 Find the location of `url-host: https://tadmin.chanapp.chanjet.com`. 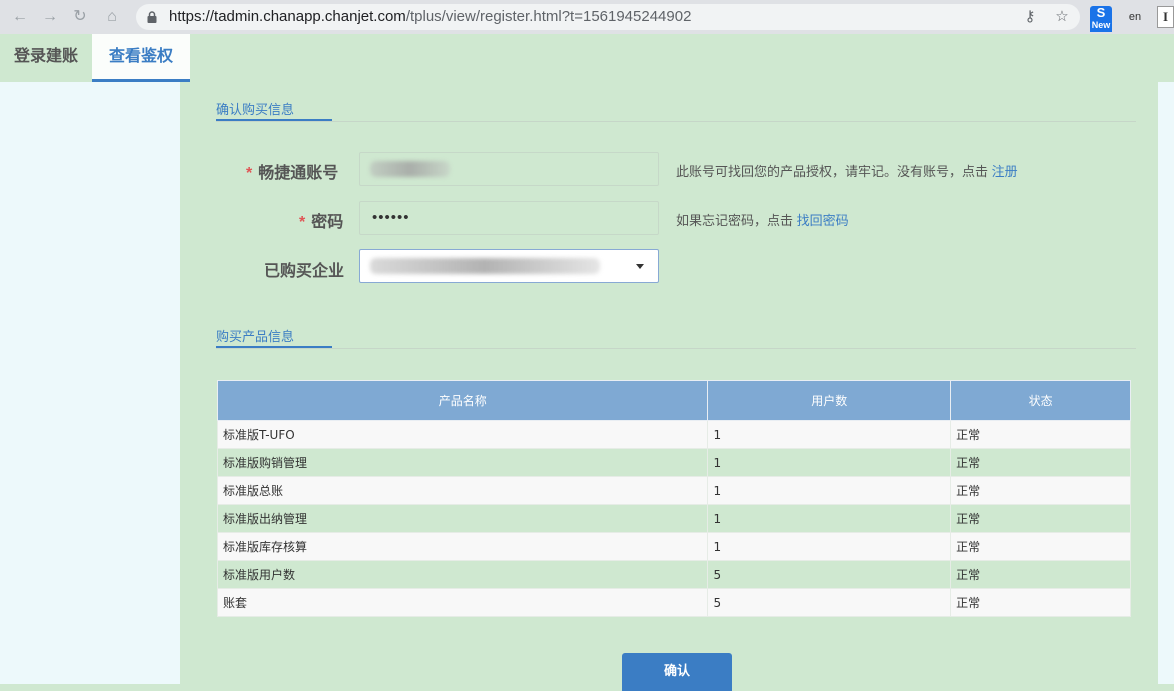

url-host: https://tadmin.chanapp.chanjet.com is located at coordinates (287, 16).